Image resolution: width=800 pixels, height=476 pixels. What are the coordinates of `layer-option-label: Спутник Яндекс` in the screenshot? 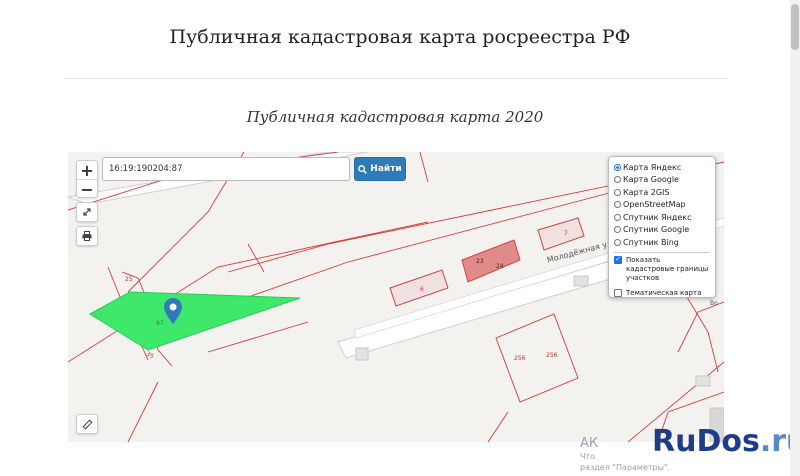 It's located at (657, 217).